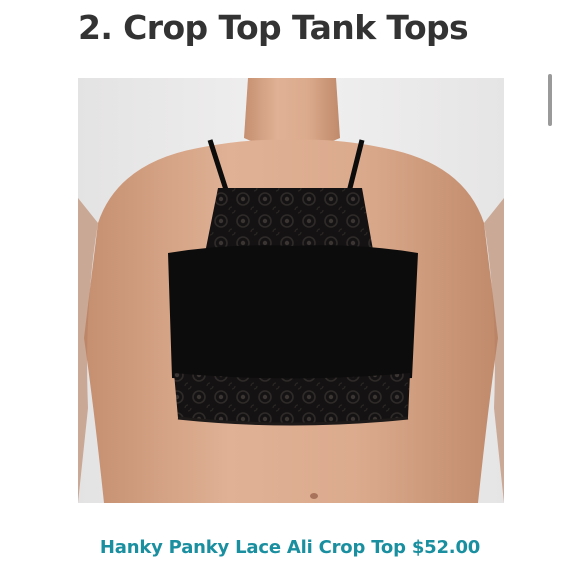  I want to click on scrollbar-track, so click(550, 320).